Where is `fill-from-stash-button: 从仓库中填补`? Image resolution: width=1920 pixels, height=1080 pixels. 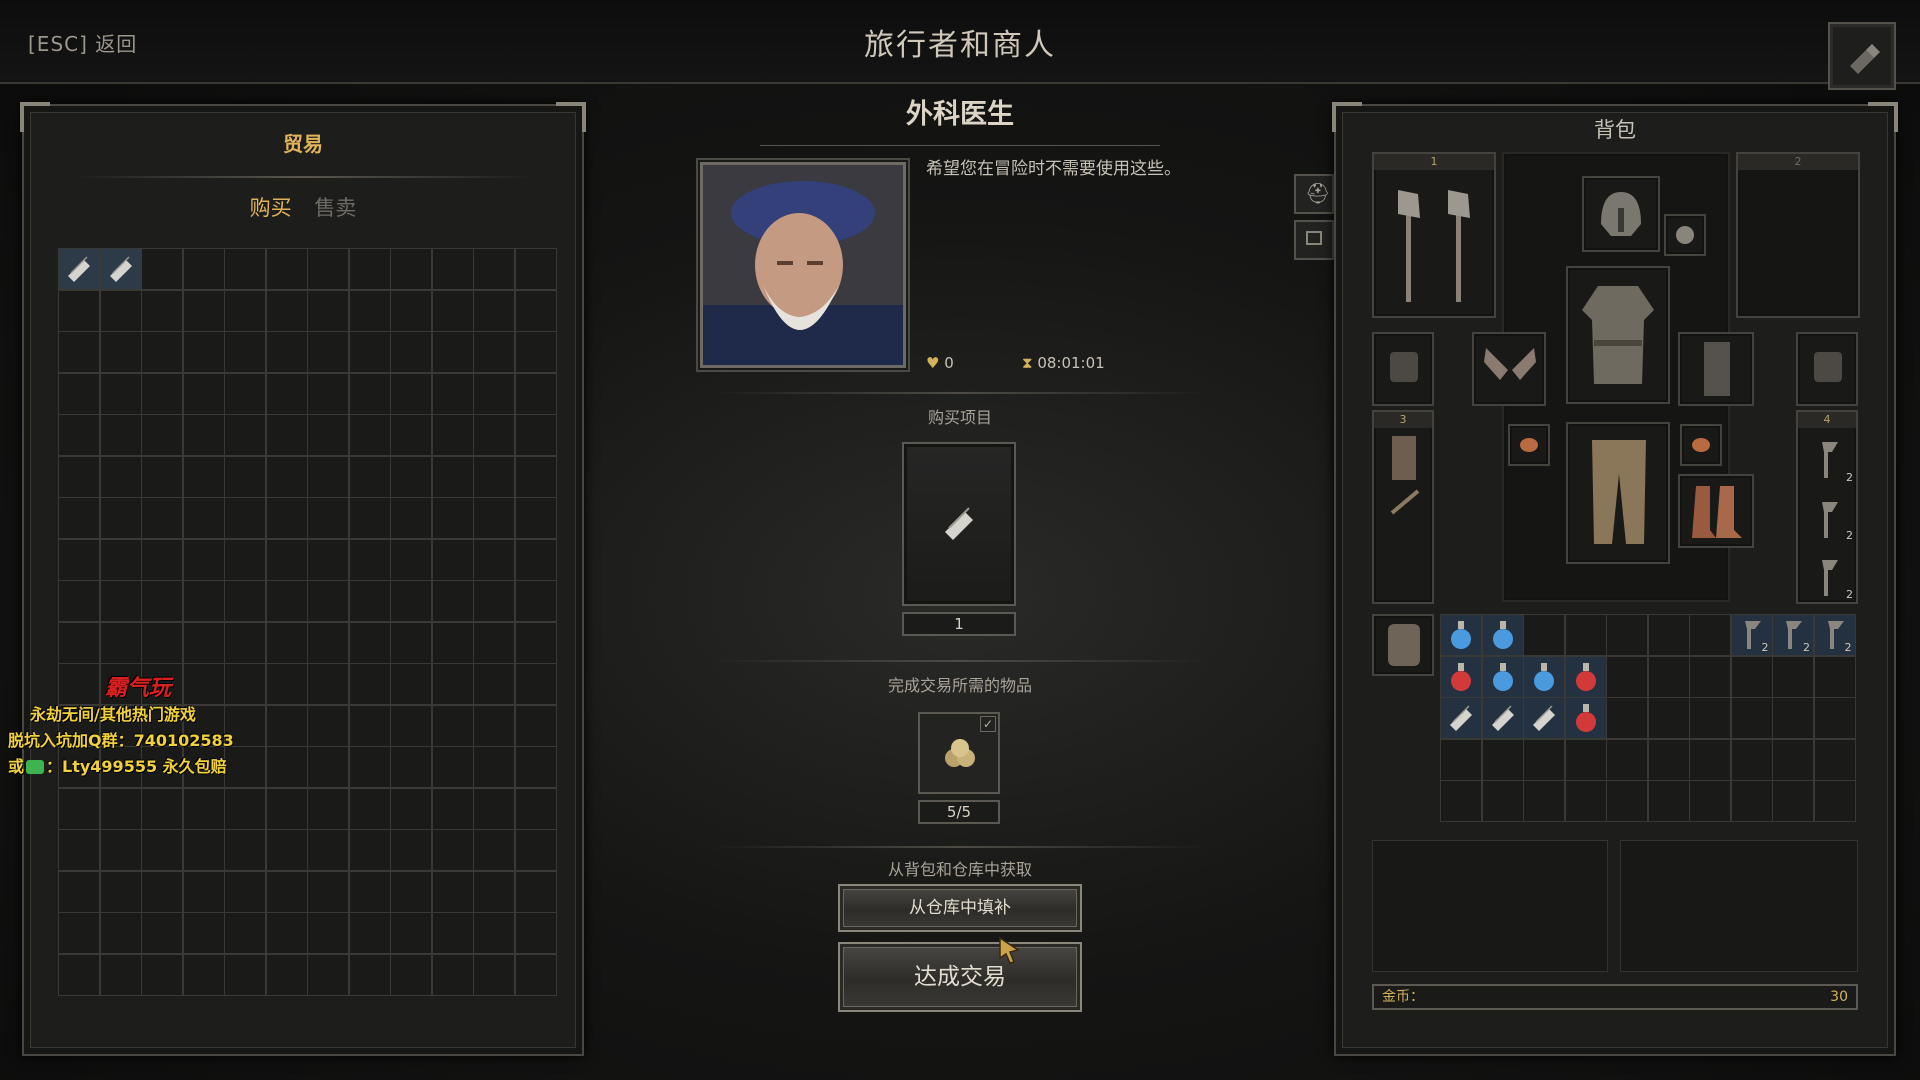 fill-from-stash-button: 从仓库中填补 is located at coordinates (960, 908).